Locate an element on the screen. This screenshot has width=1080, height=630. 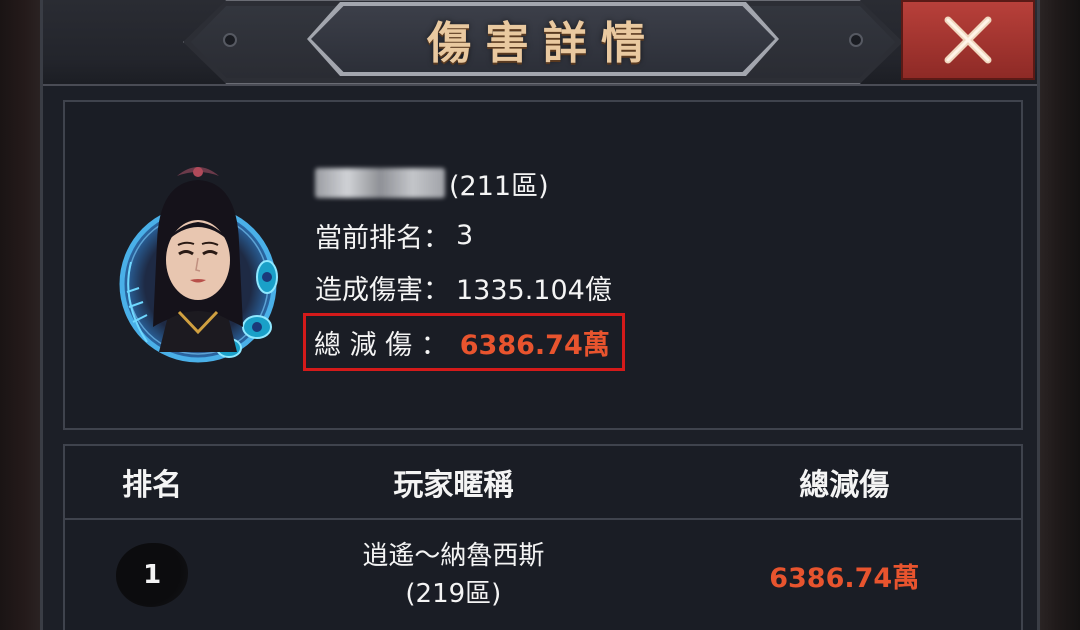
row-player-server: (219區) is located at coordinates (453, 594).